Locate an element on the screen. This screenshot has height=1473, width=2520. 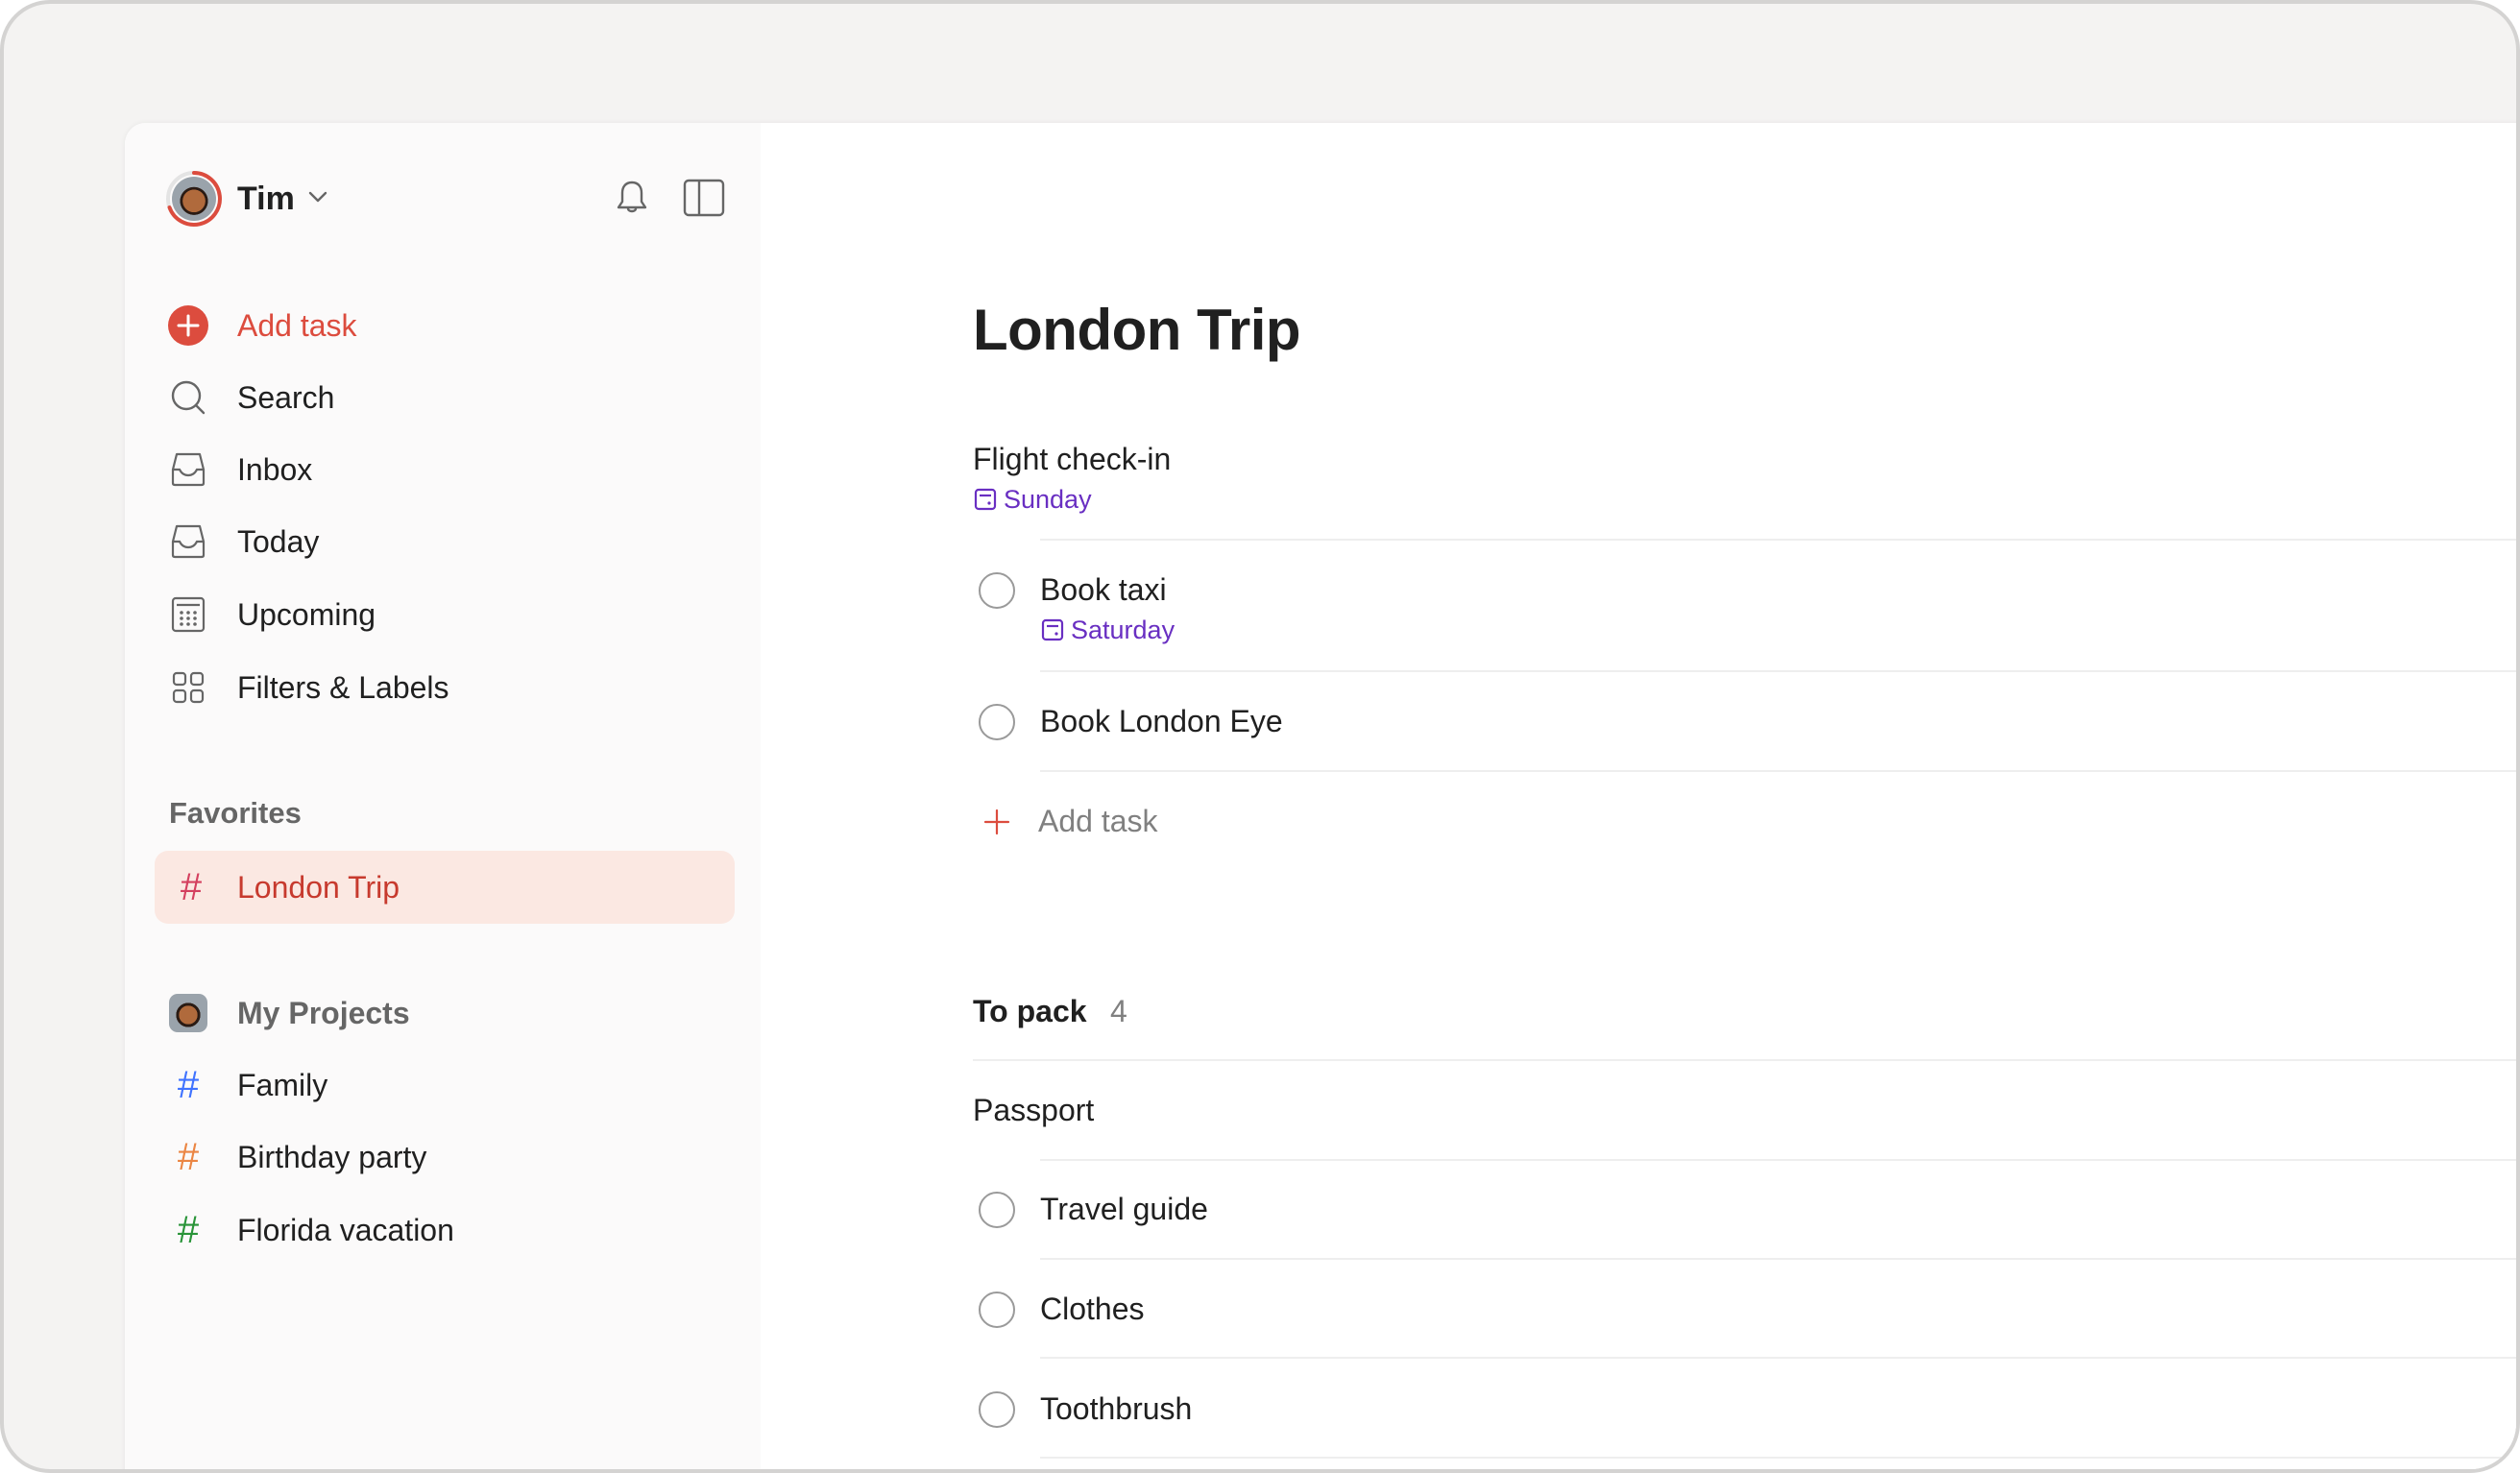
sidebar-item-filters-labels: Filters & Labels is located at coordinates (443, 688).